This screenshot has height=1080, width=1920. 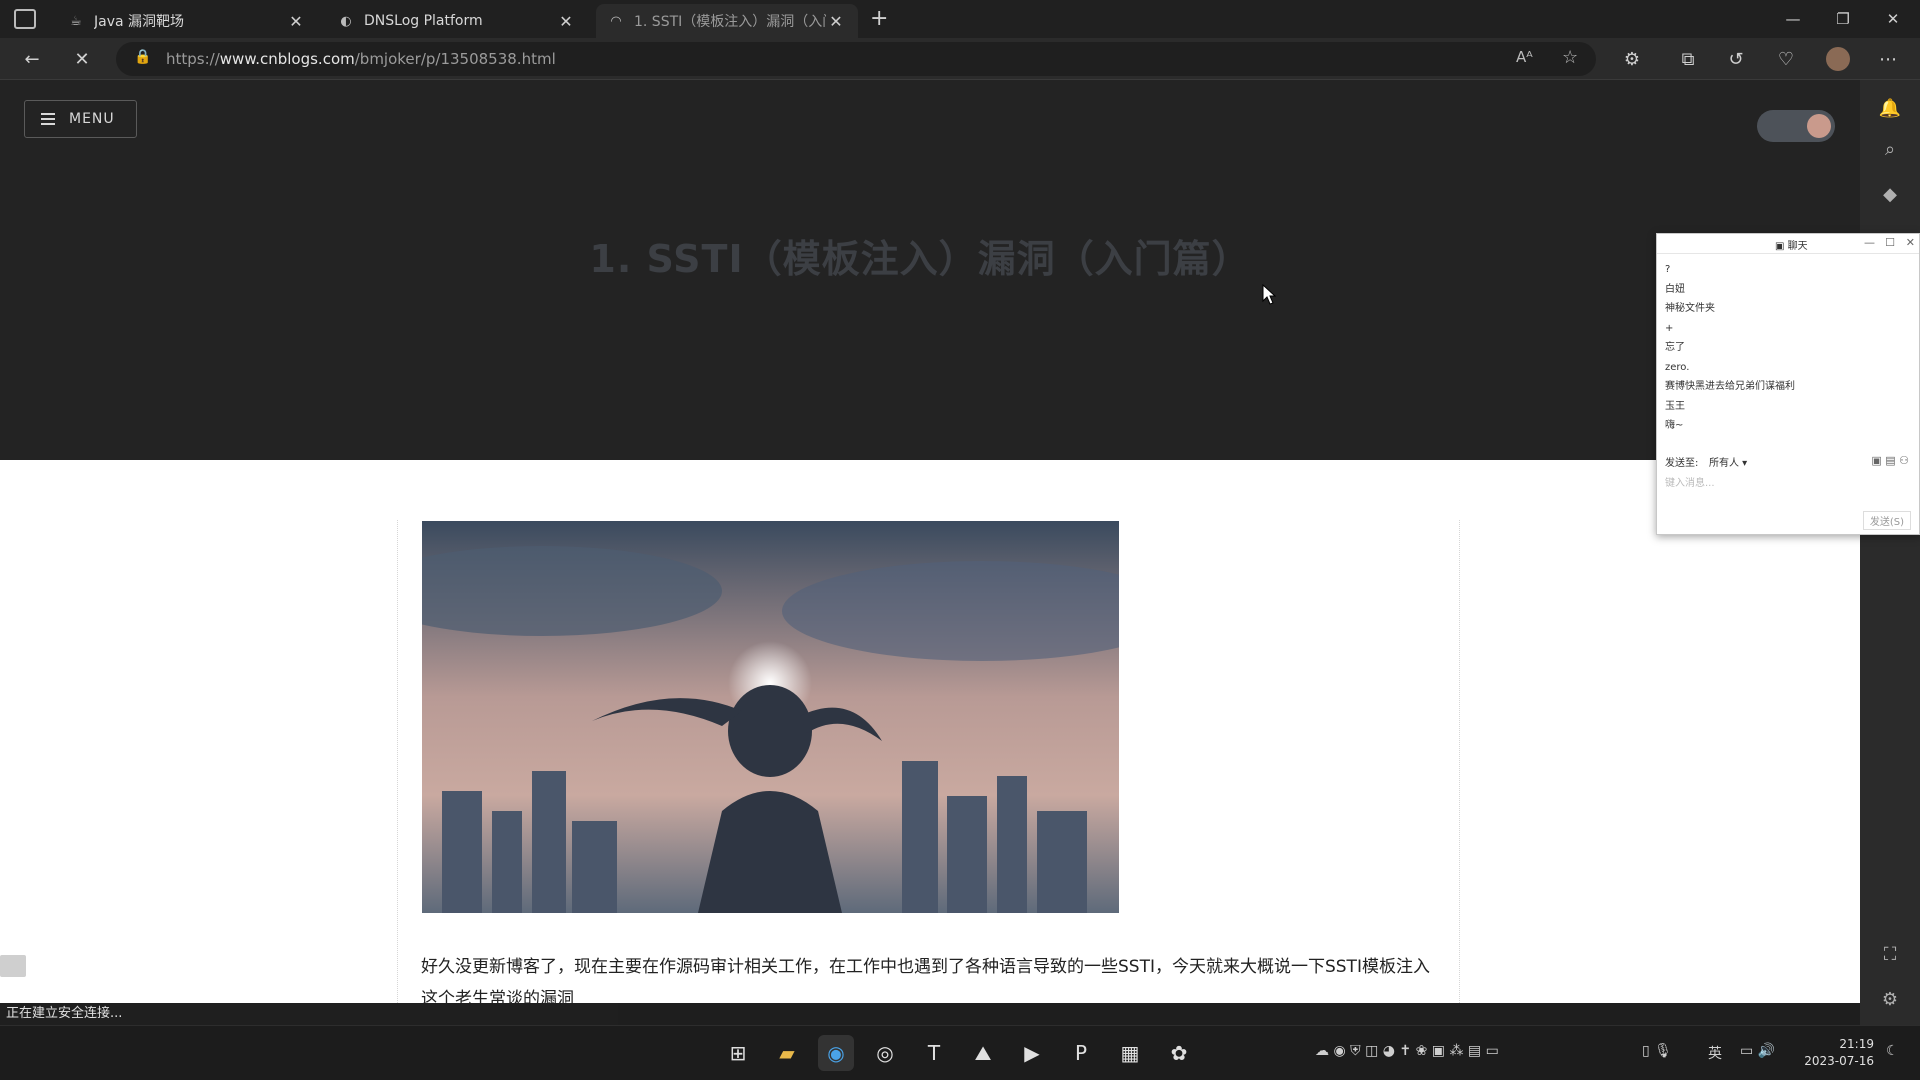 What do you see at coordinates (1728, 461) in the screenshot?
I see `recipient-dropdown: 所有人 ▾` at bounding box center [1728, 461].